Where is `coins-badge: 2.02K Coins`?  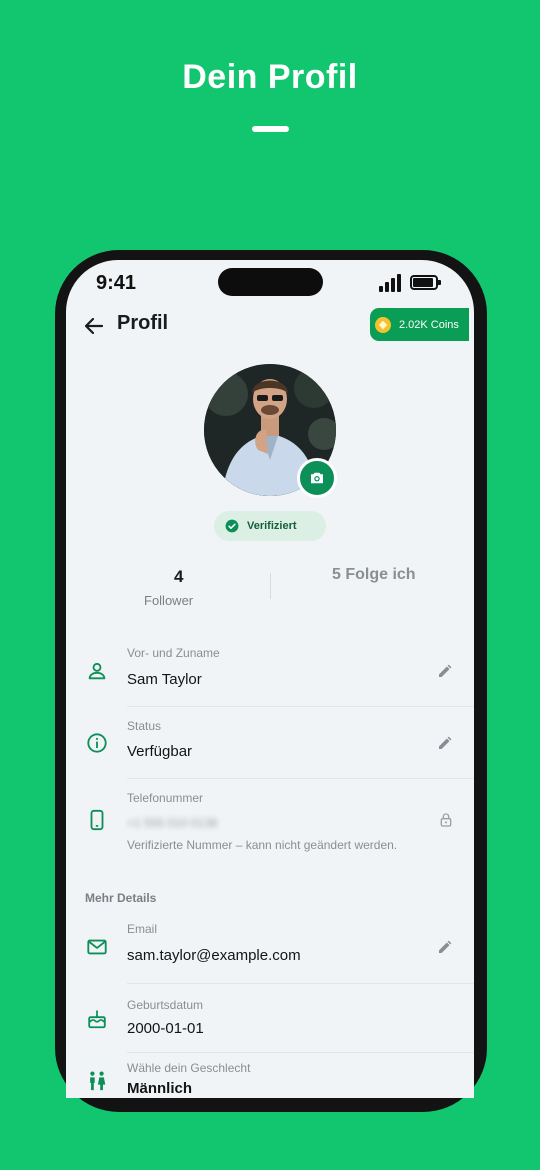 coins-badge: 2.02K Coins is located at coordinates (419, 324).